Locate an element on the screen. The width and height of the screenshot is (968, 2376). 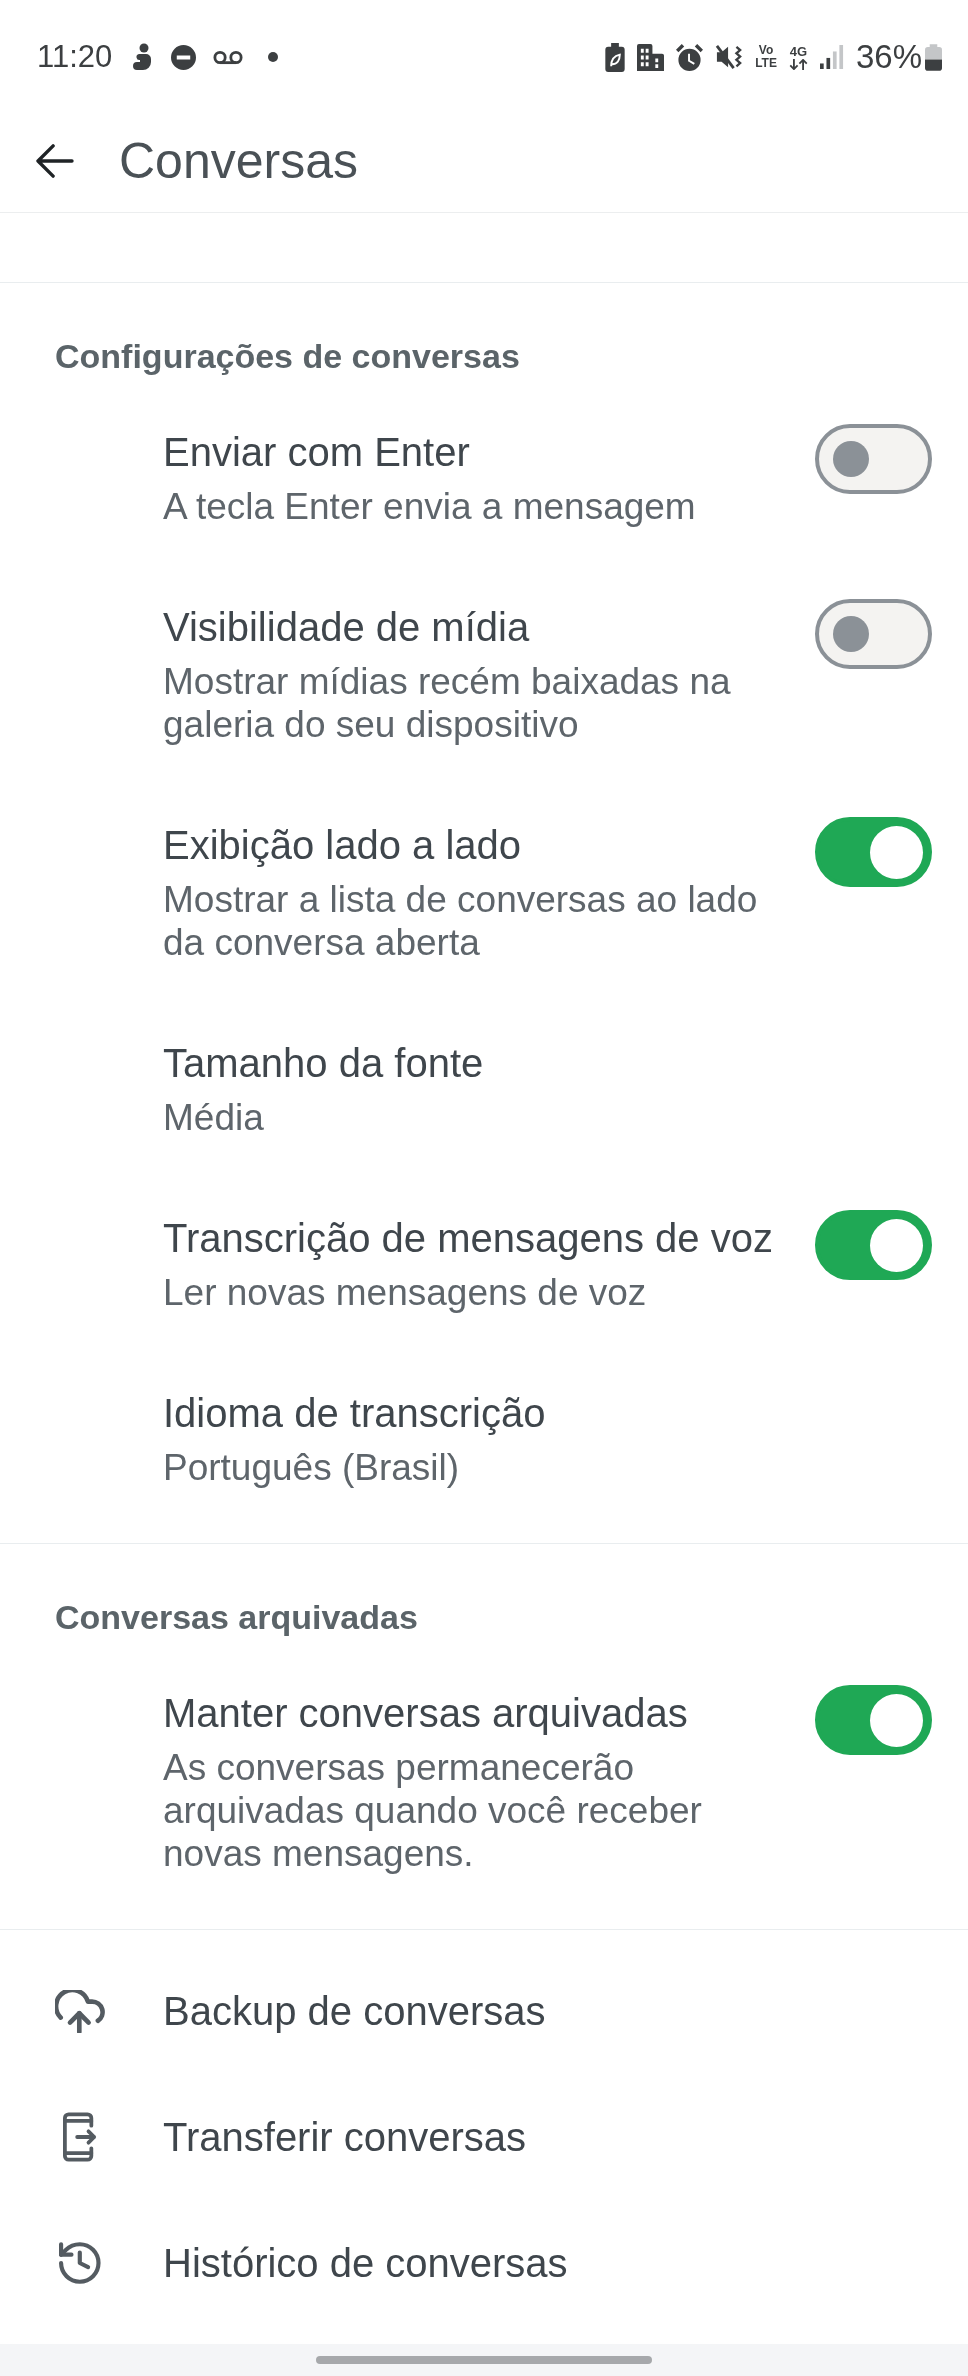
status-time: 11:20 is located at coordinates (75, 57).